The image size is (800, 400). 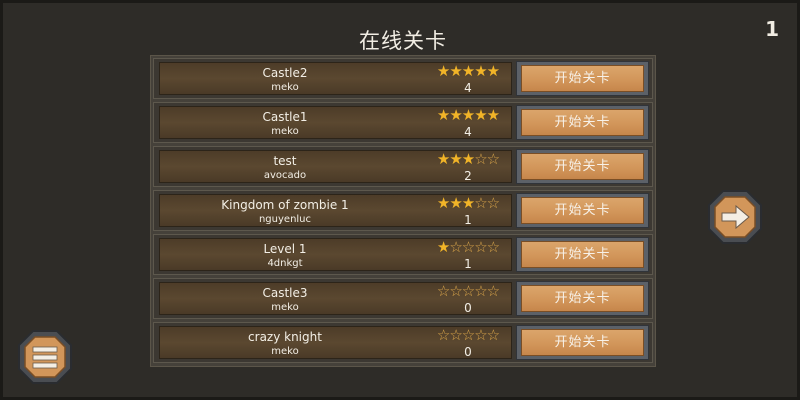 I want to click on level-info-panel: Kingdom of zombie 1 nguyenluc ★★★☆☆ 1, so click(x=335, y=210).